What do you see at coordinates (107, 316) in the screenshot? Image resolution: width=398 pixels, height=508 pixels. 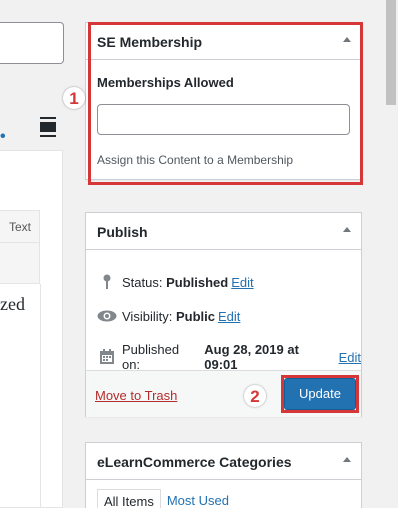 I see `eye-icon` at bounding box center [107, 316].